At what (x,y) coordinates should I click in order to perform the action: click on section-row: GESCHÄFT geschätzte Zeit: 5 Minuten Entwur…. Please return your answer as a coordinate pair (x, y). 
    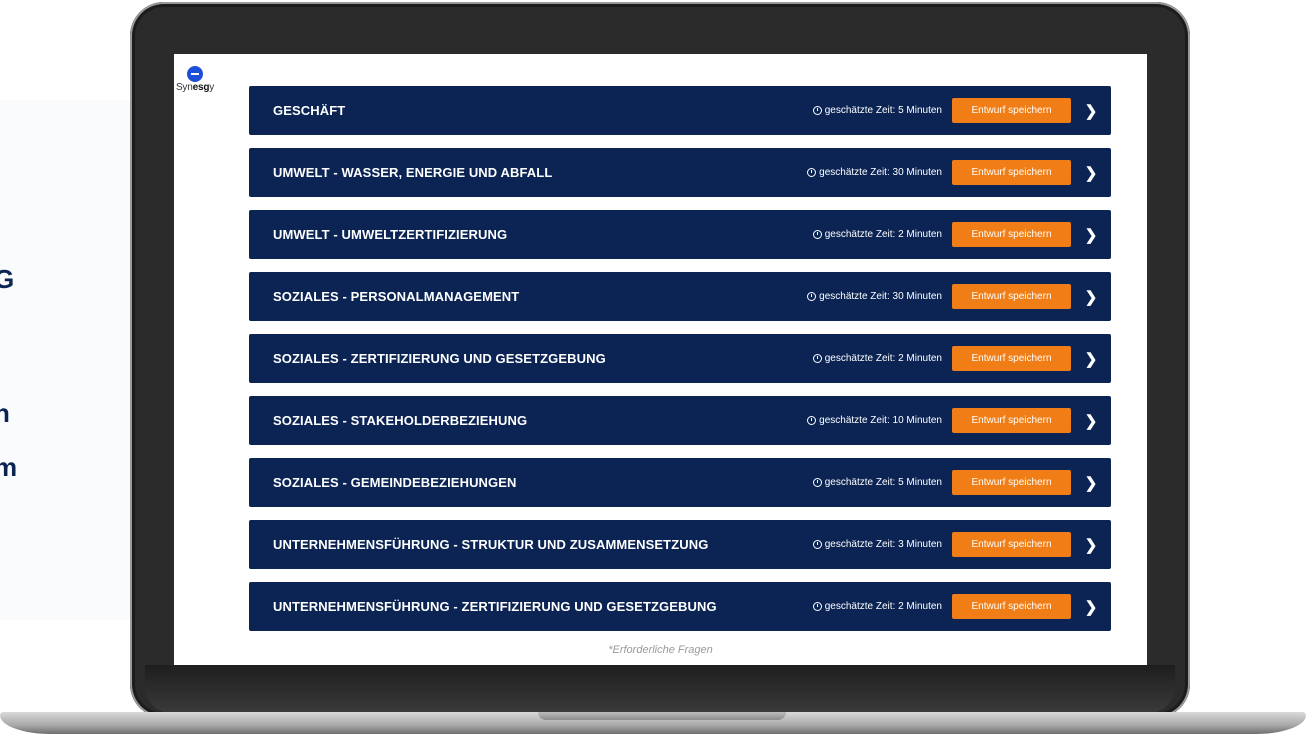
    Looking at the image, I should click on (680, 110).